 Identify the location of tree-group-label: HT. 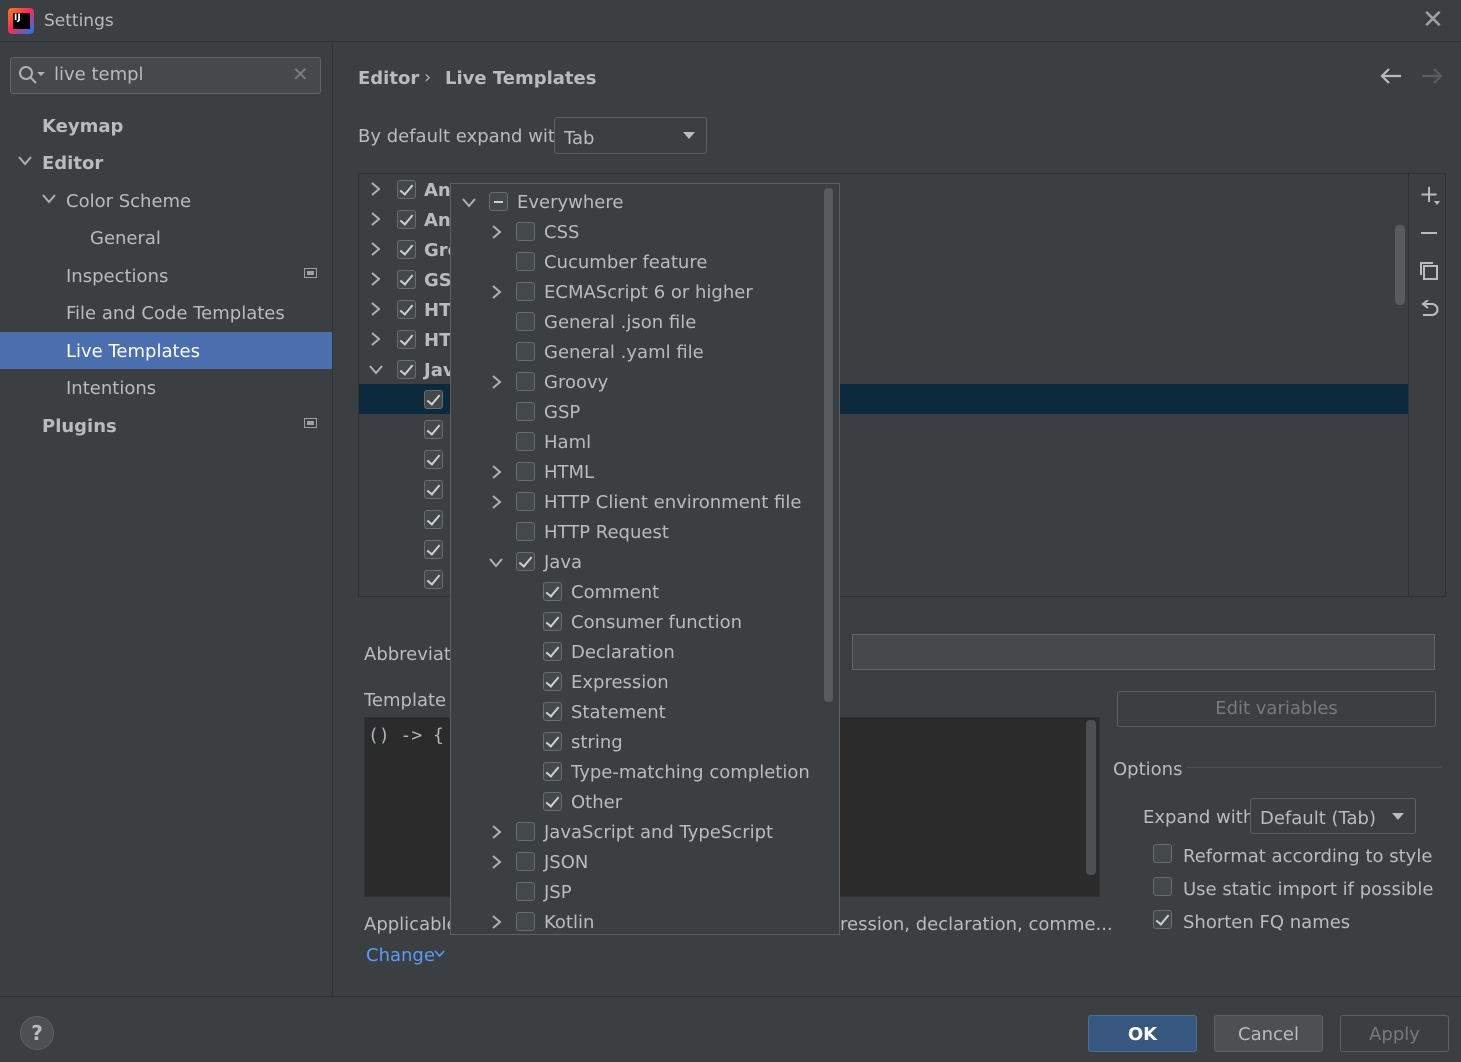
(437, 340).